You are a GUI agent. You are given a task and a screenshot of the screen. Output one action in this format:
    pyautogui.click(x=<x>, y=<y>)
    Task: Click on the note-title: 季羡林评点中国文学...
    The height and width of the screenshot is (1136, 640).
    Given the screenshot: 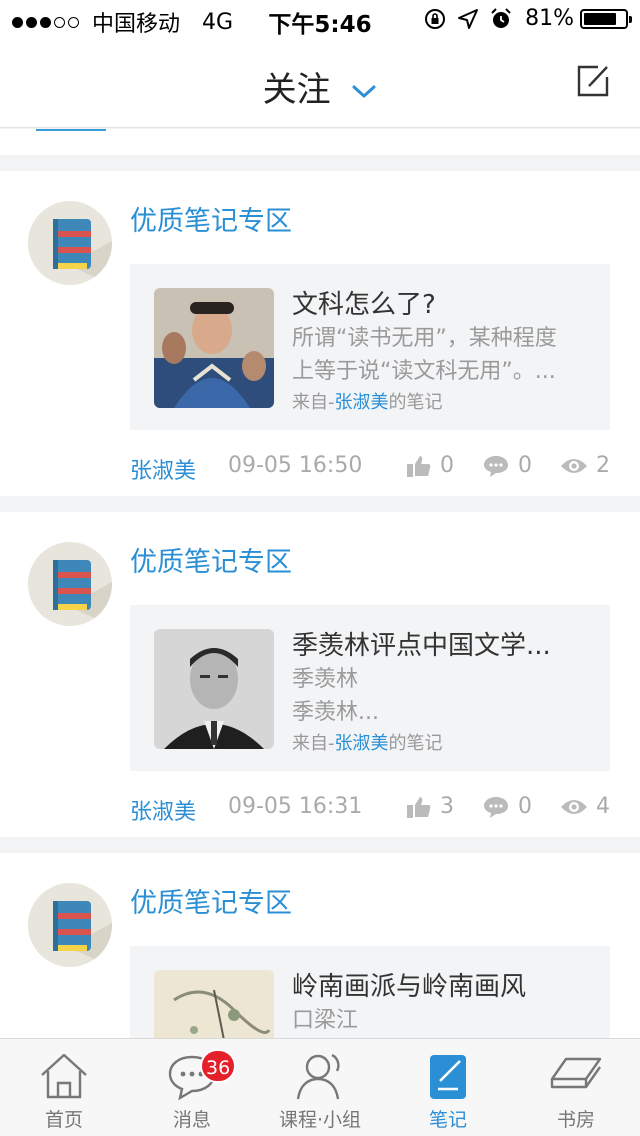 What is the action you would take?
    pyautogui.click(x=421, y=646)
    